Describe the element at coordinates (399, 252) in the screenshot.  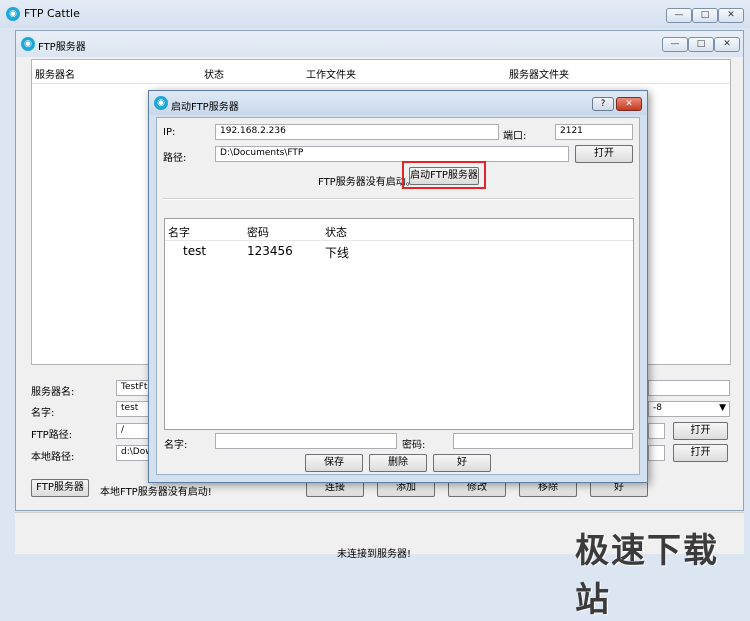
I see `table-row: test 123456 下线` at that location.